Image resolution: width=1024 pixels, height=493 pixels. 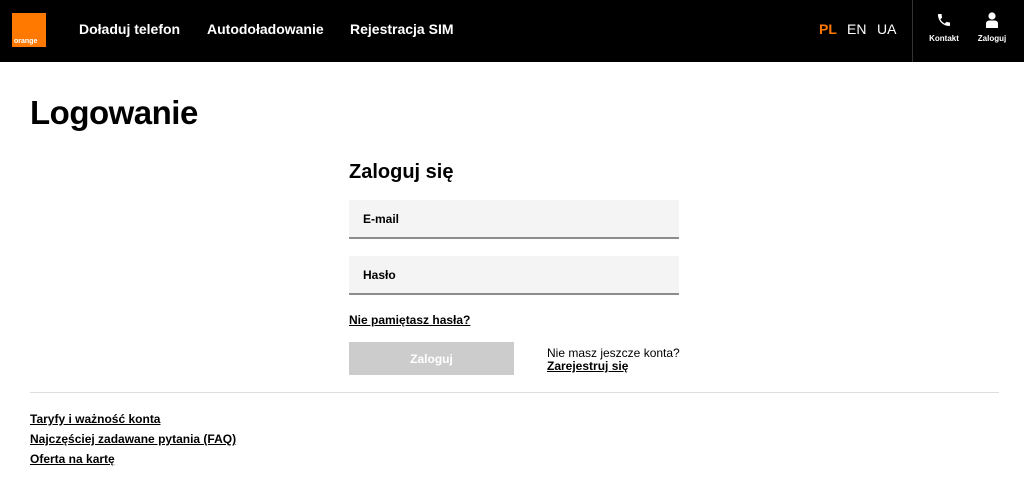 What do you see at coordinates (409, 320) in the screenshot?
I see `forgot-password-link: Nie pamiętasz hasła?` at bounding box center [409, 320].